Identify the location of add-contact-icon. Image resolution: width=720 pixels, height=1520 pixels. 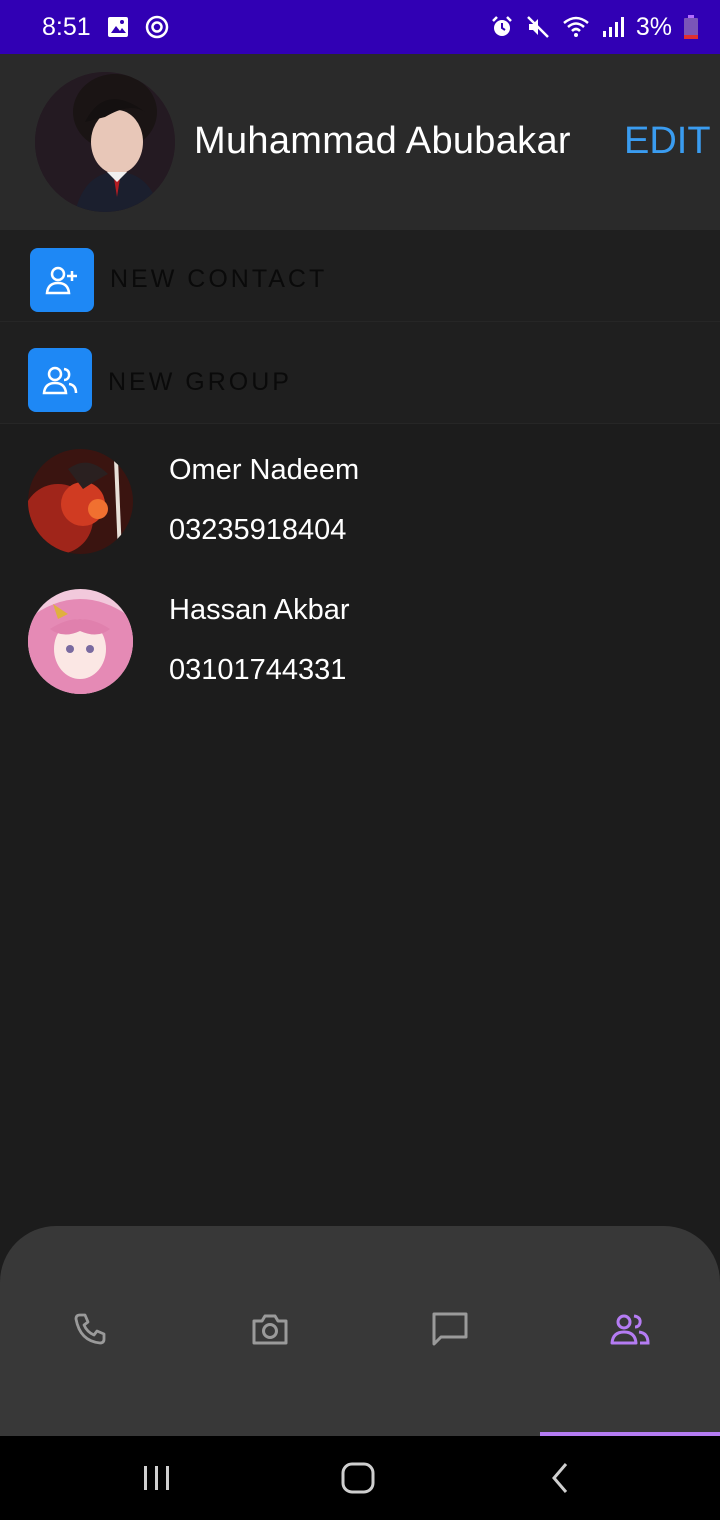
(62, 280).